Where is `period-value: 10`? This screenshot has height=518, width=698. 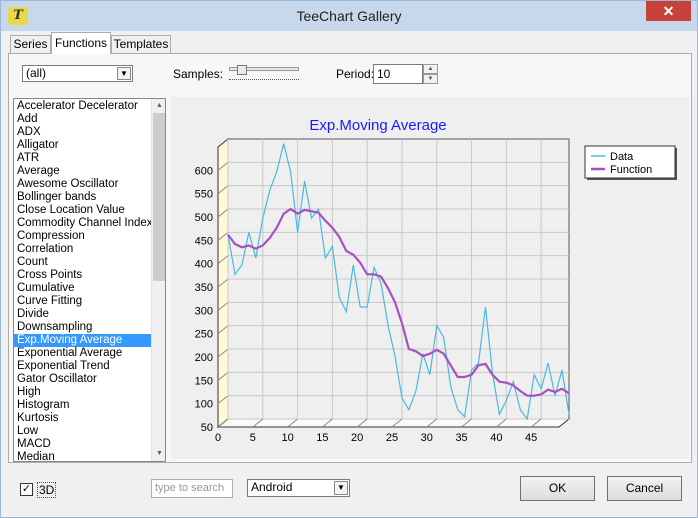 period-value: 10 is located at coordinates (384, 74).